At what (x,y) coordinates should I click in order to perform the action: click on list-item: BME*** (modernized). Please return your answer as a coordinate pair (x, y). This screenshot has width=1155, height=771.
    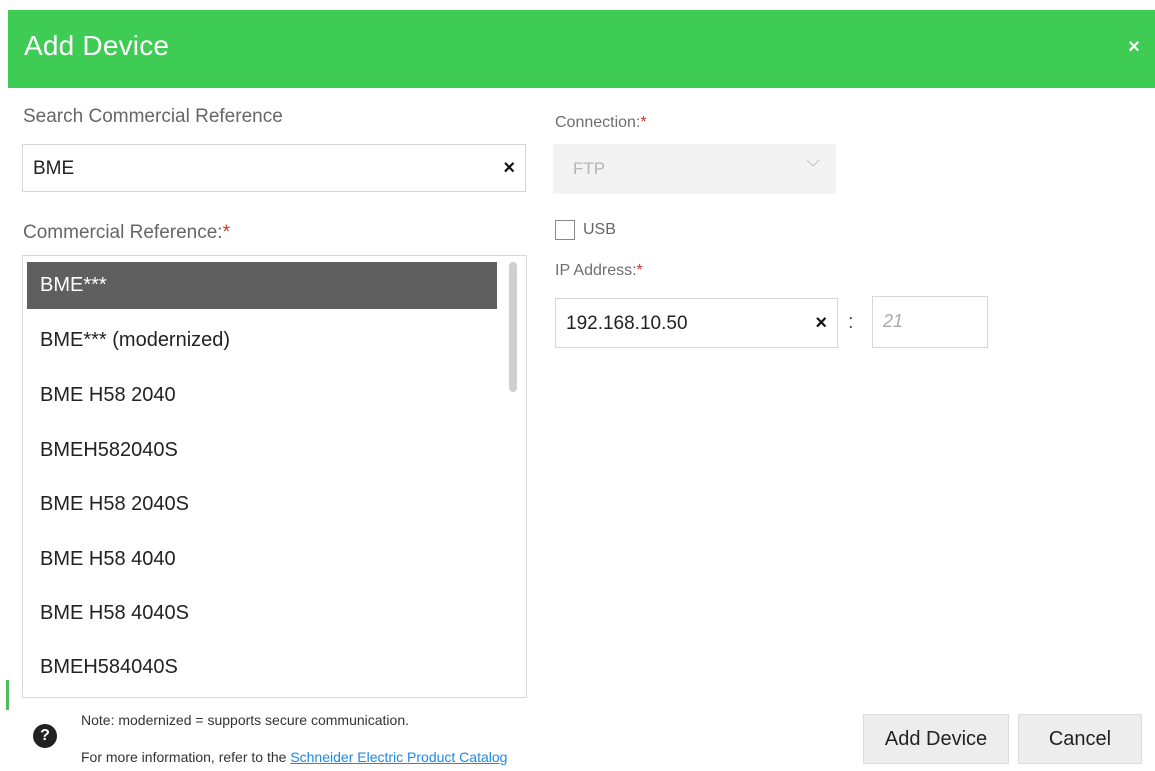
    Looking at the image, I should click on (262, 340).